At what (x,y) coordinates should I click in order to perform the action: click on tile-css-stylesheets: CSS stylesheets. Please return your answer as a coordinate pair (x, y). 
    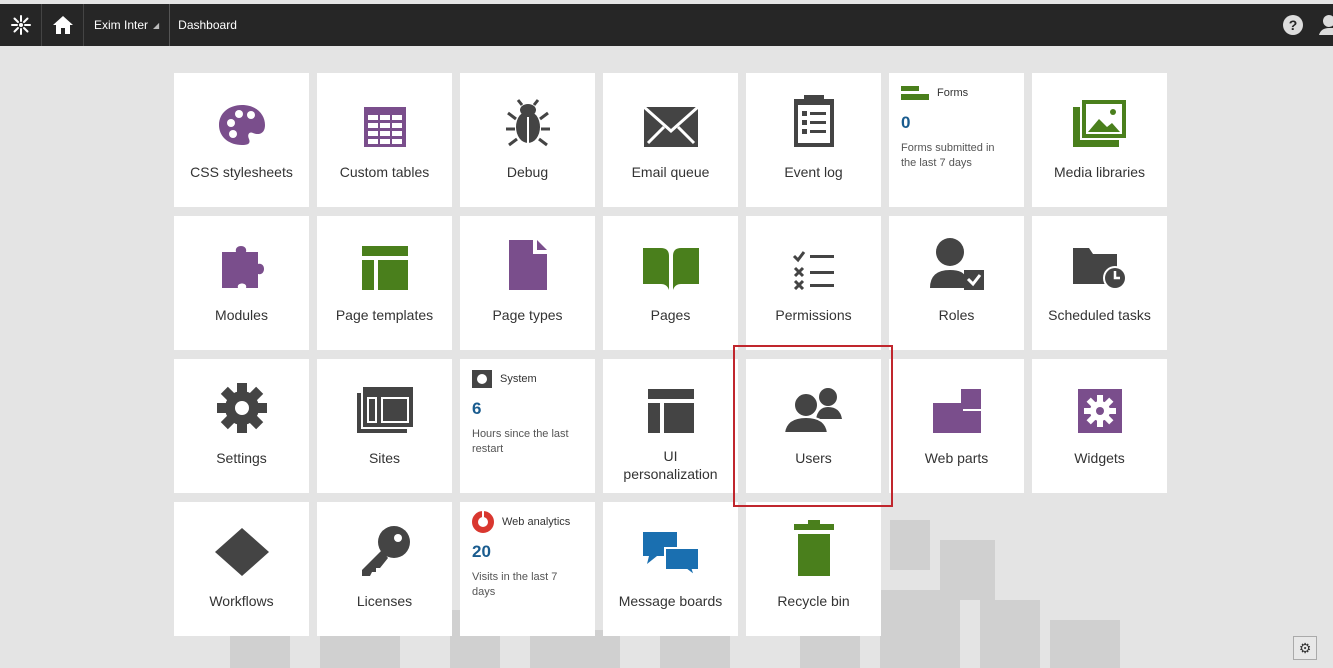
    Looking at the image, I should click on (241, 140).